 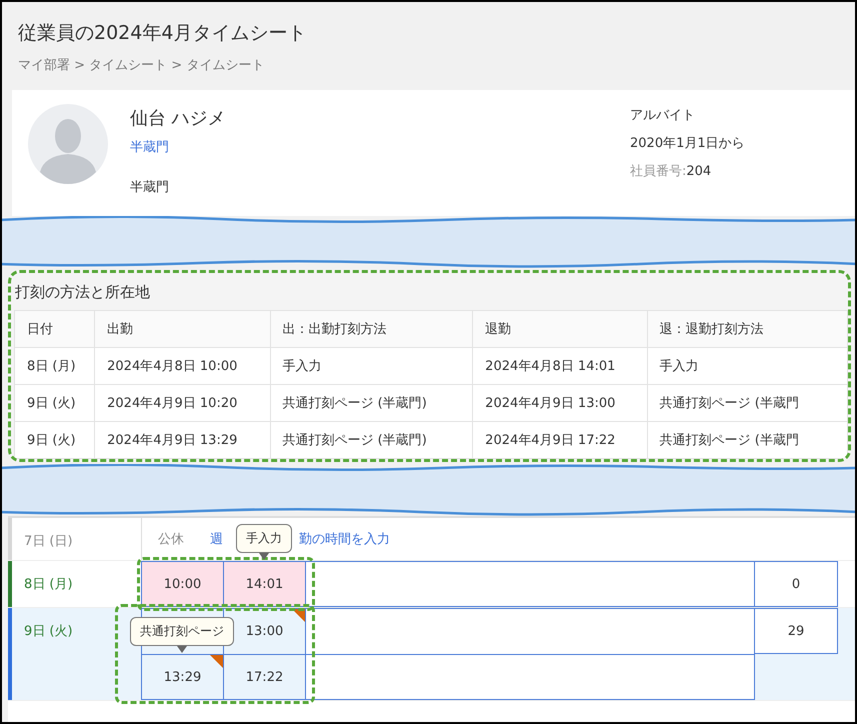 I want to click on employee-number: 204, so click(x=699, y=171).